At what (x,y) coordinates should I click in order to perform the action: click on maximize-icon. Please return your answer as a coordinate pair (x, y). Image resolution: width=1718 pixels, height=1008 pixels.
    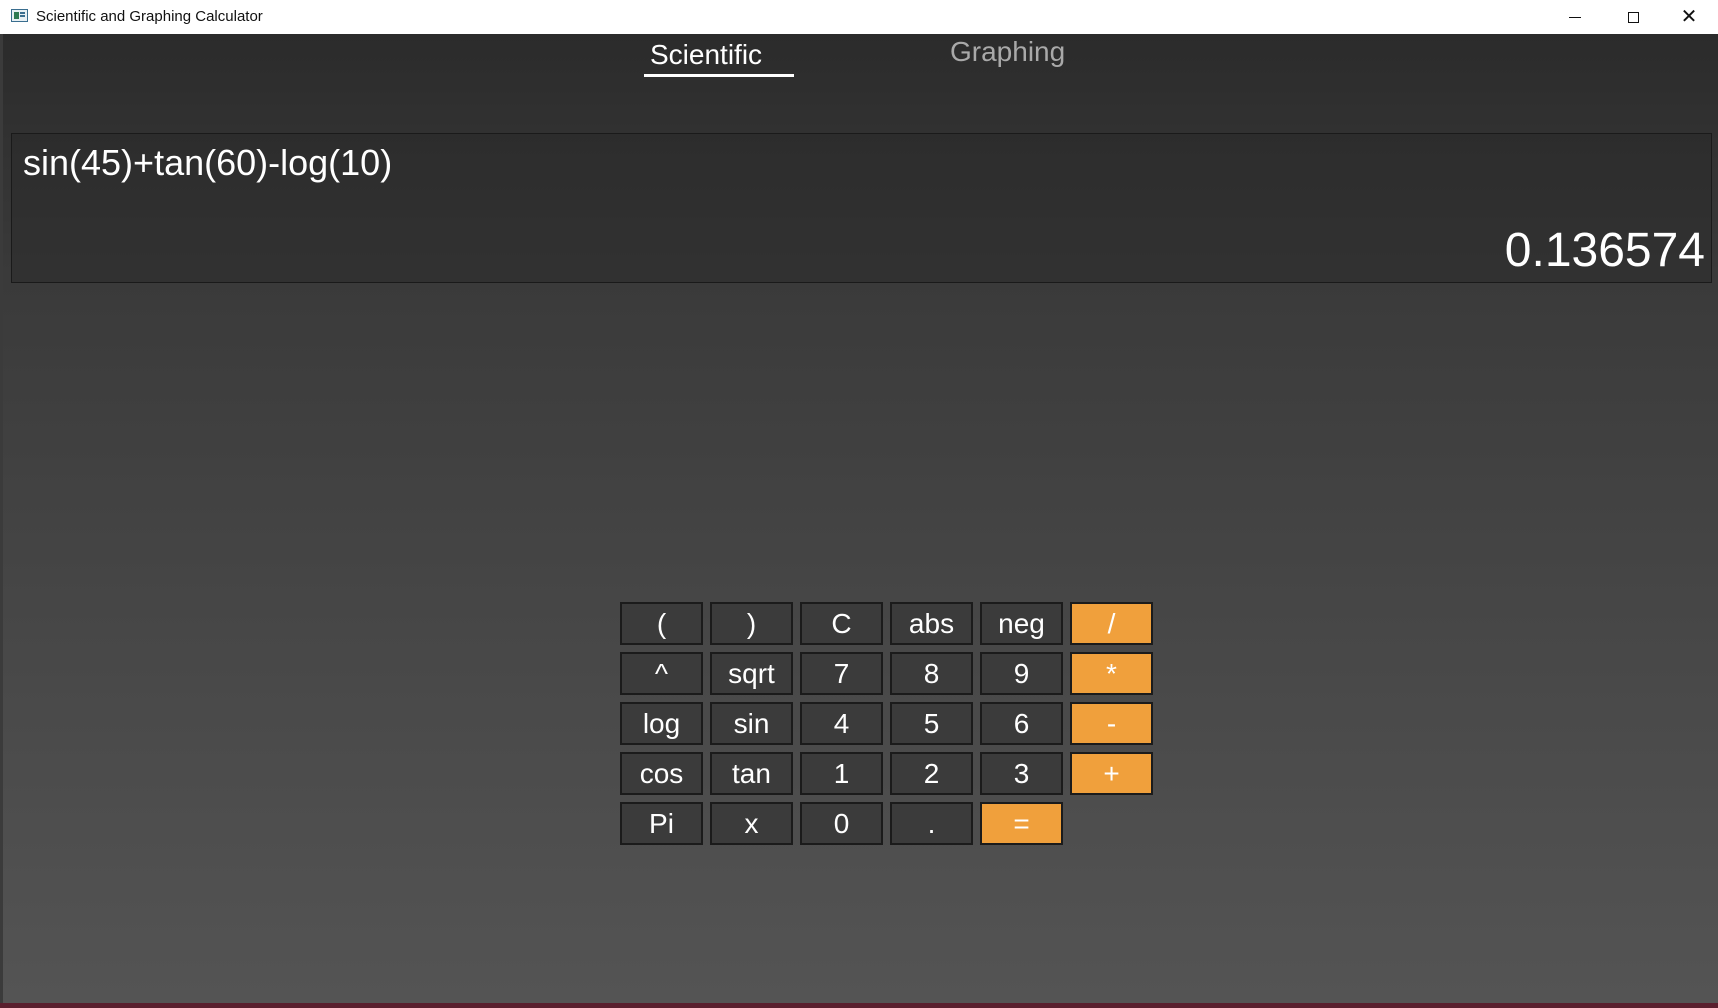
    Looking at the image, I should click on (1633, 17).